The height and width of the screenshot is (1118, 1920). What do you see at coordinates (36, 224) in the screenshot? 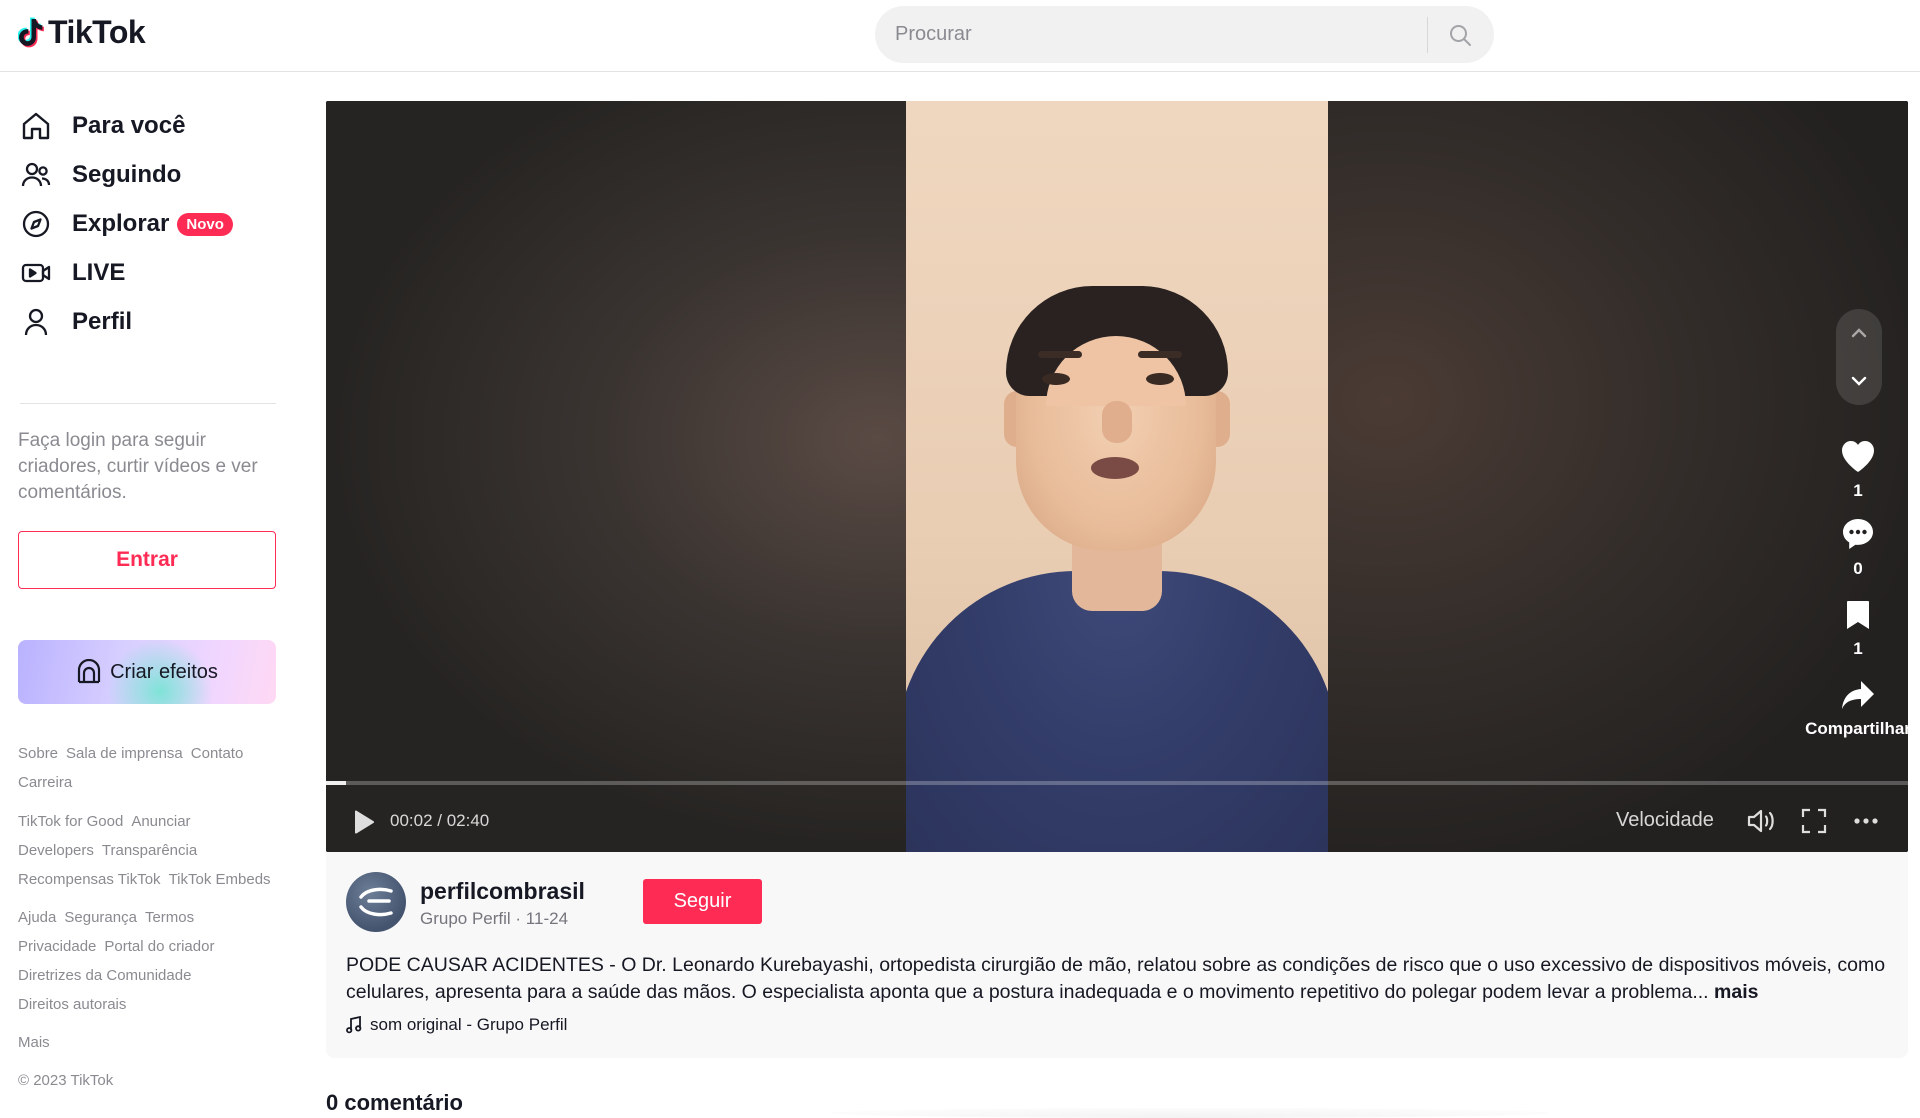
I see `compass-icon` at bounding box center [36, 224].